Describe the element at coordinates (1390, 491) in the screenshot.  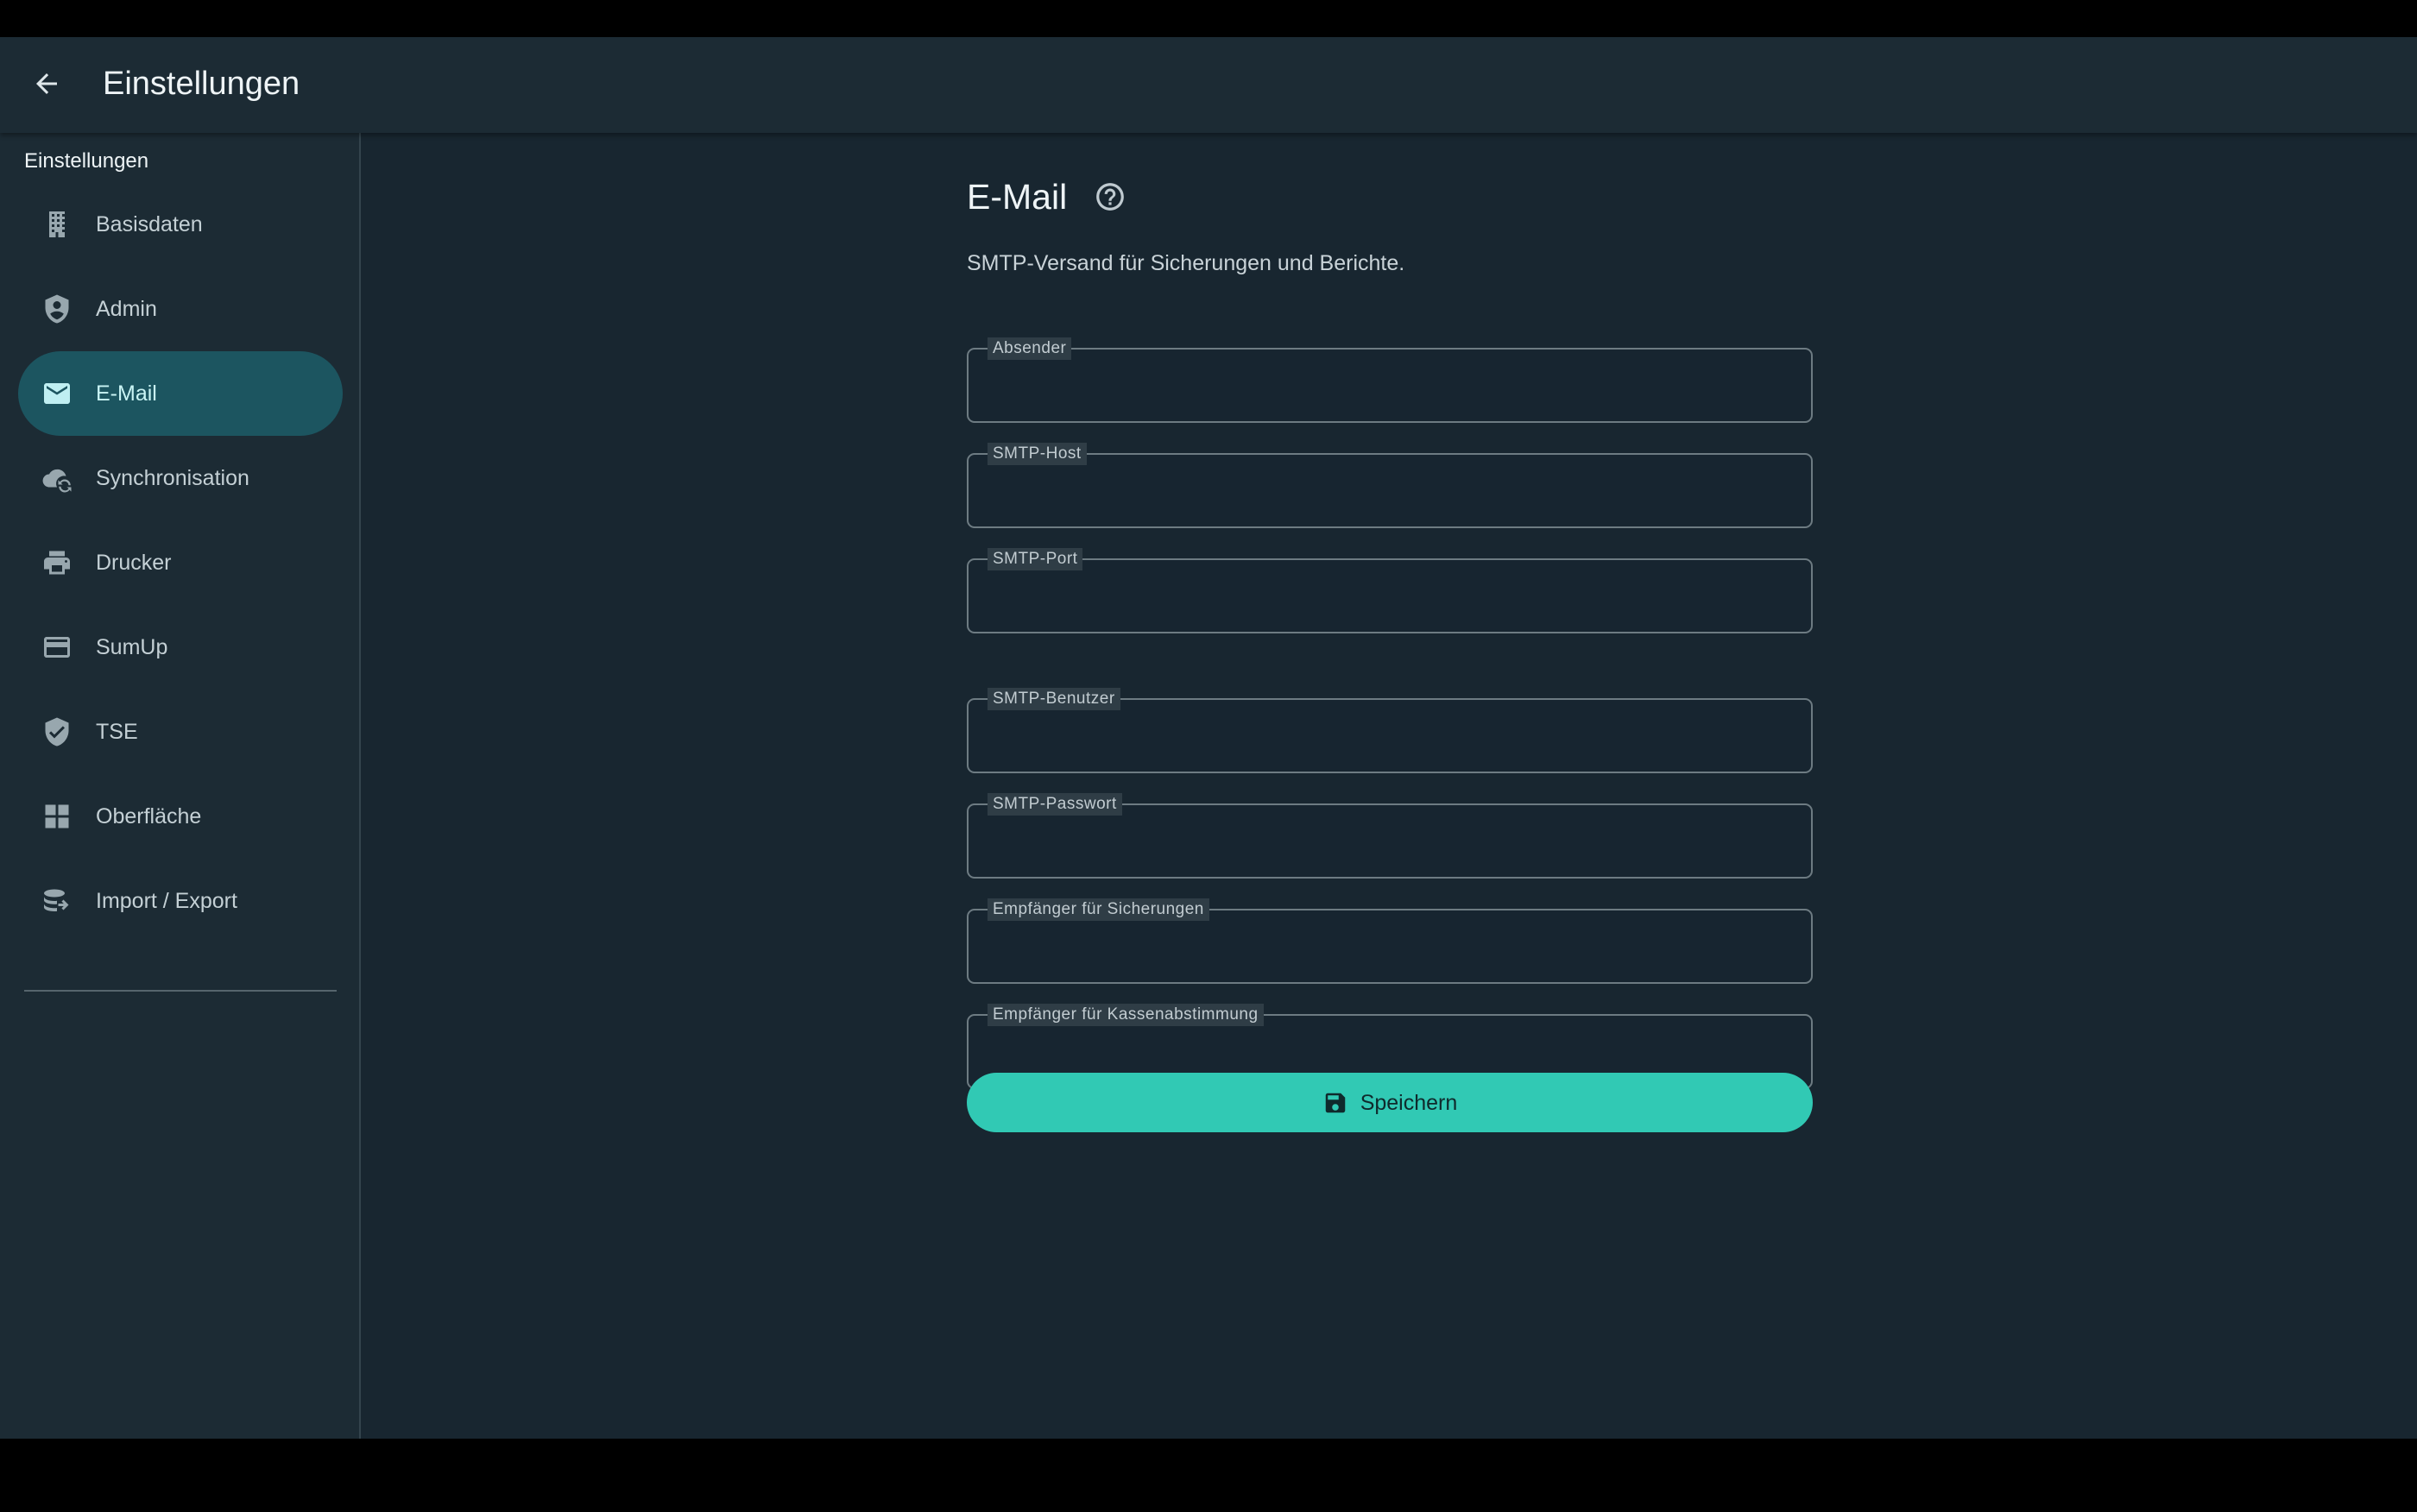
I see `smtp-host-input` at that location.